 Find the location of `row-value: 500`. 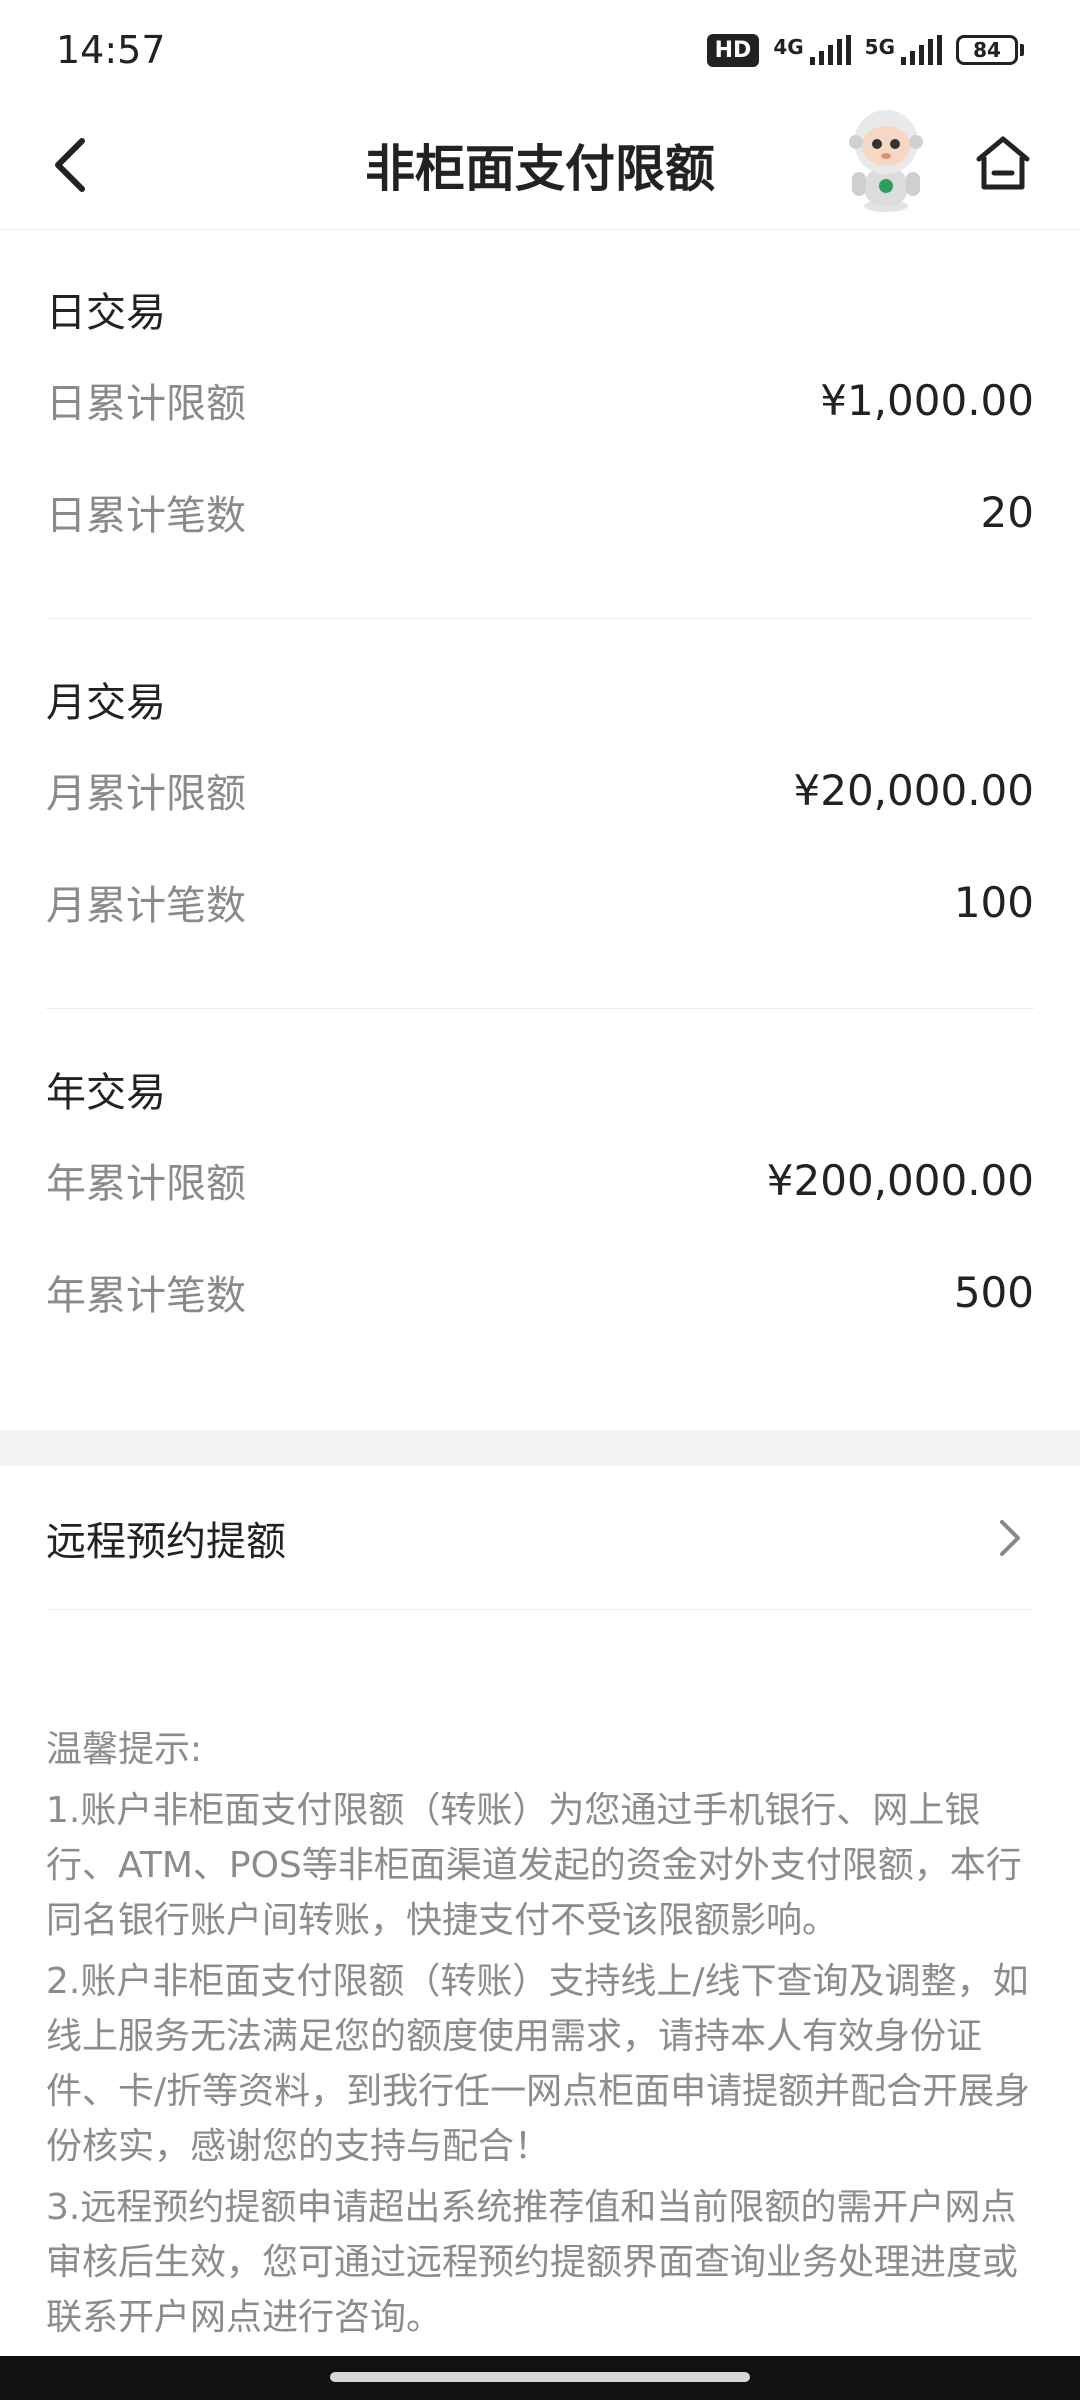

row-value: 500 is located at coordinates (993, 1292).